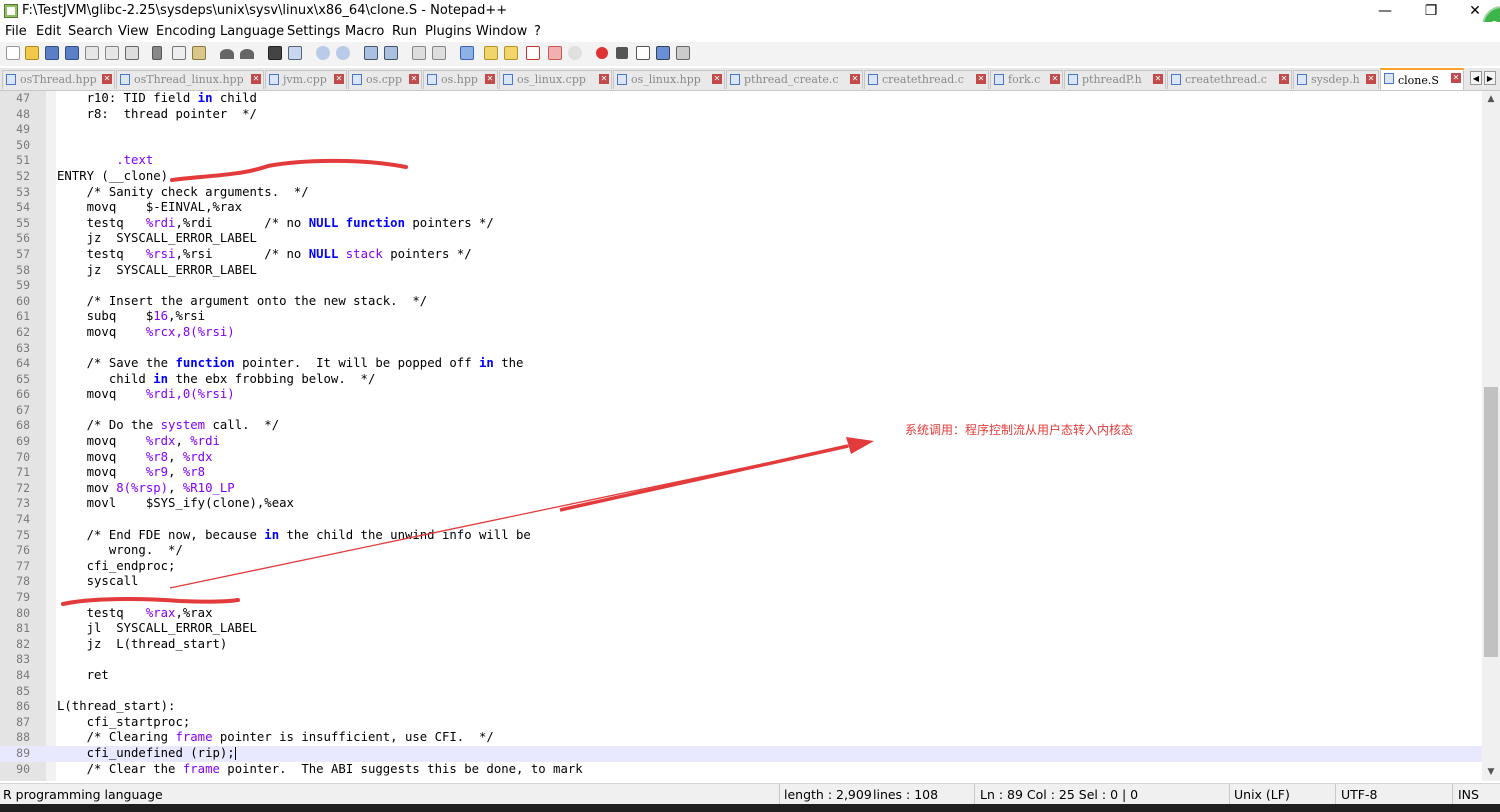 The width and height of the screenshot is (1500, 812). I want to click on code-line: 73 movl $SYS_ify(clone),%eax, so click(741, 504).